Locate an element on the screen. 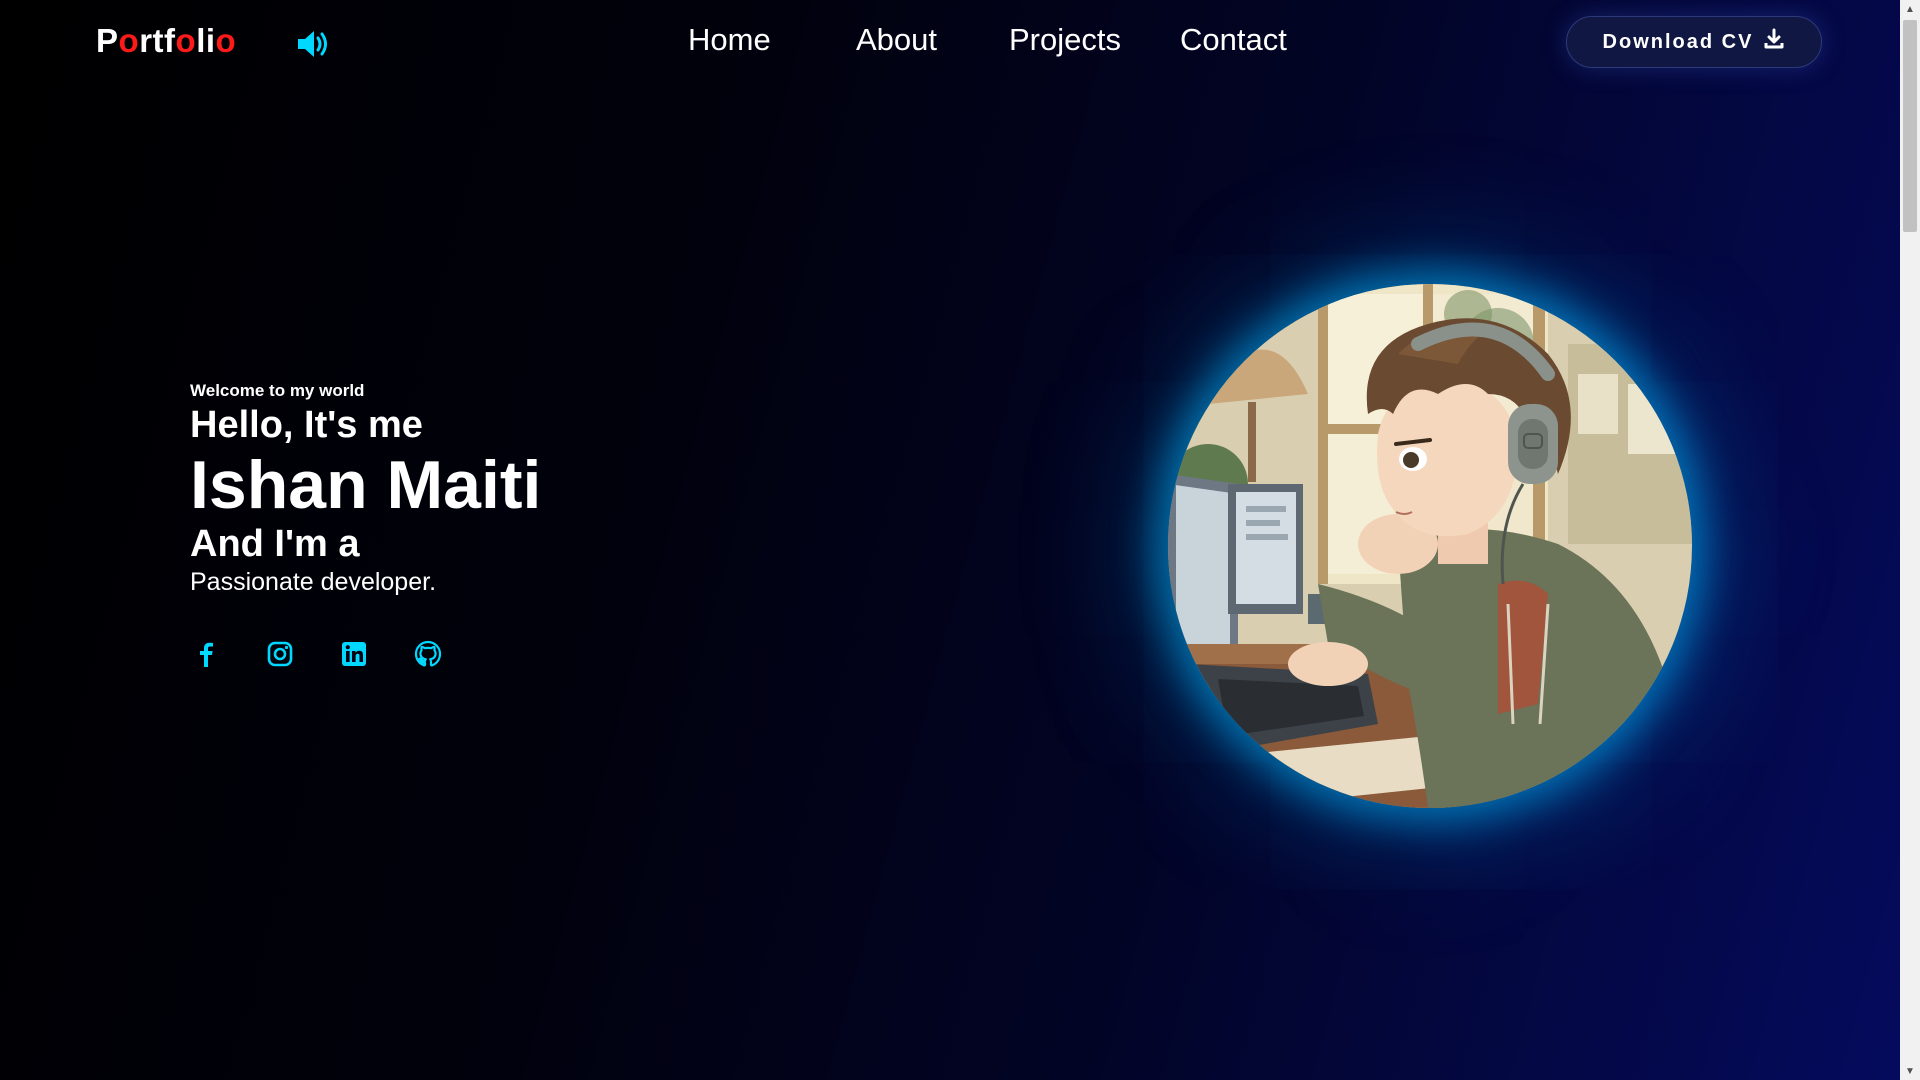  volume-high-icon is located at coordinates (314, 44).